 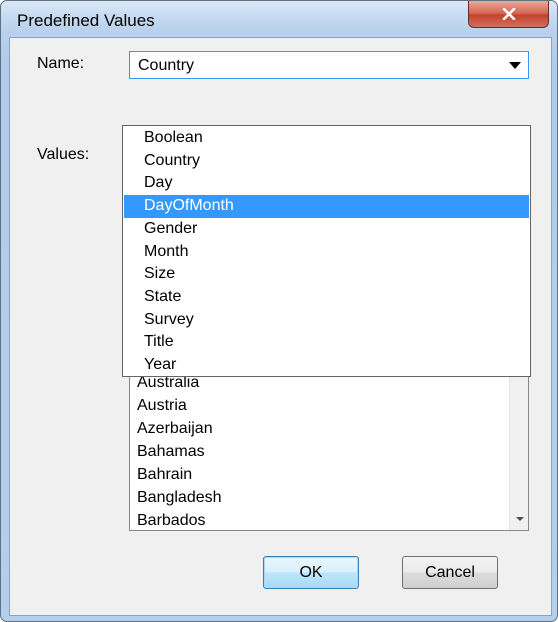 I want to click on close-button, so click(x=508, y=14).